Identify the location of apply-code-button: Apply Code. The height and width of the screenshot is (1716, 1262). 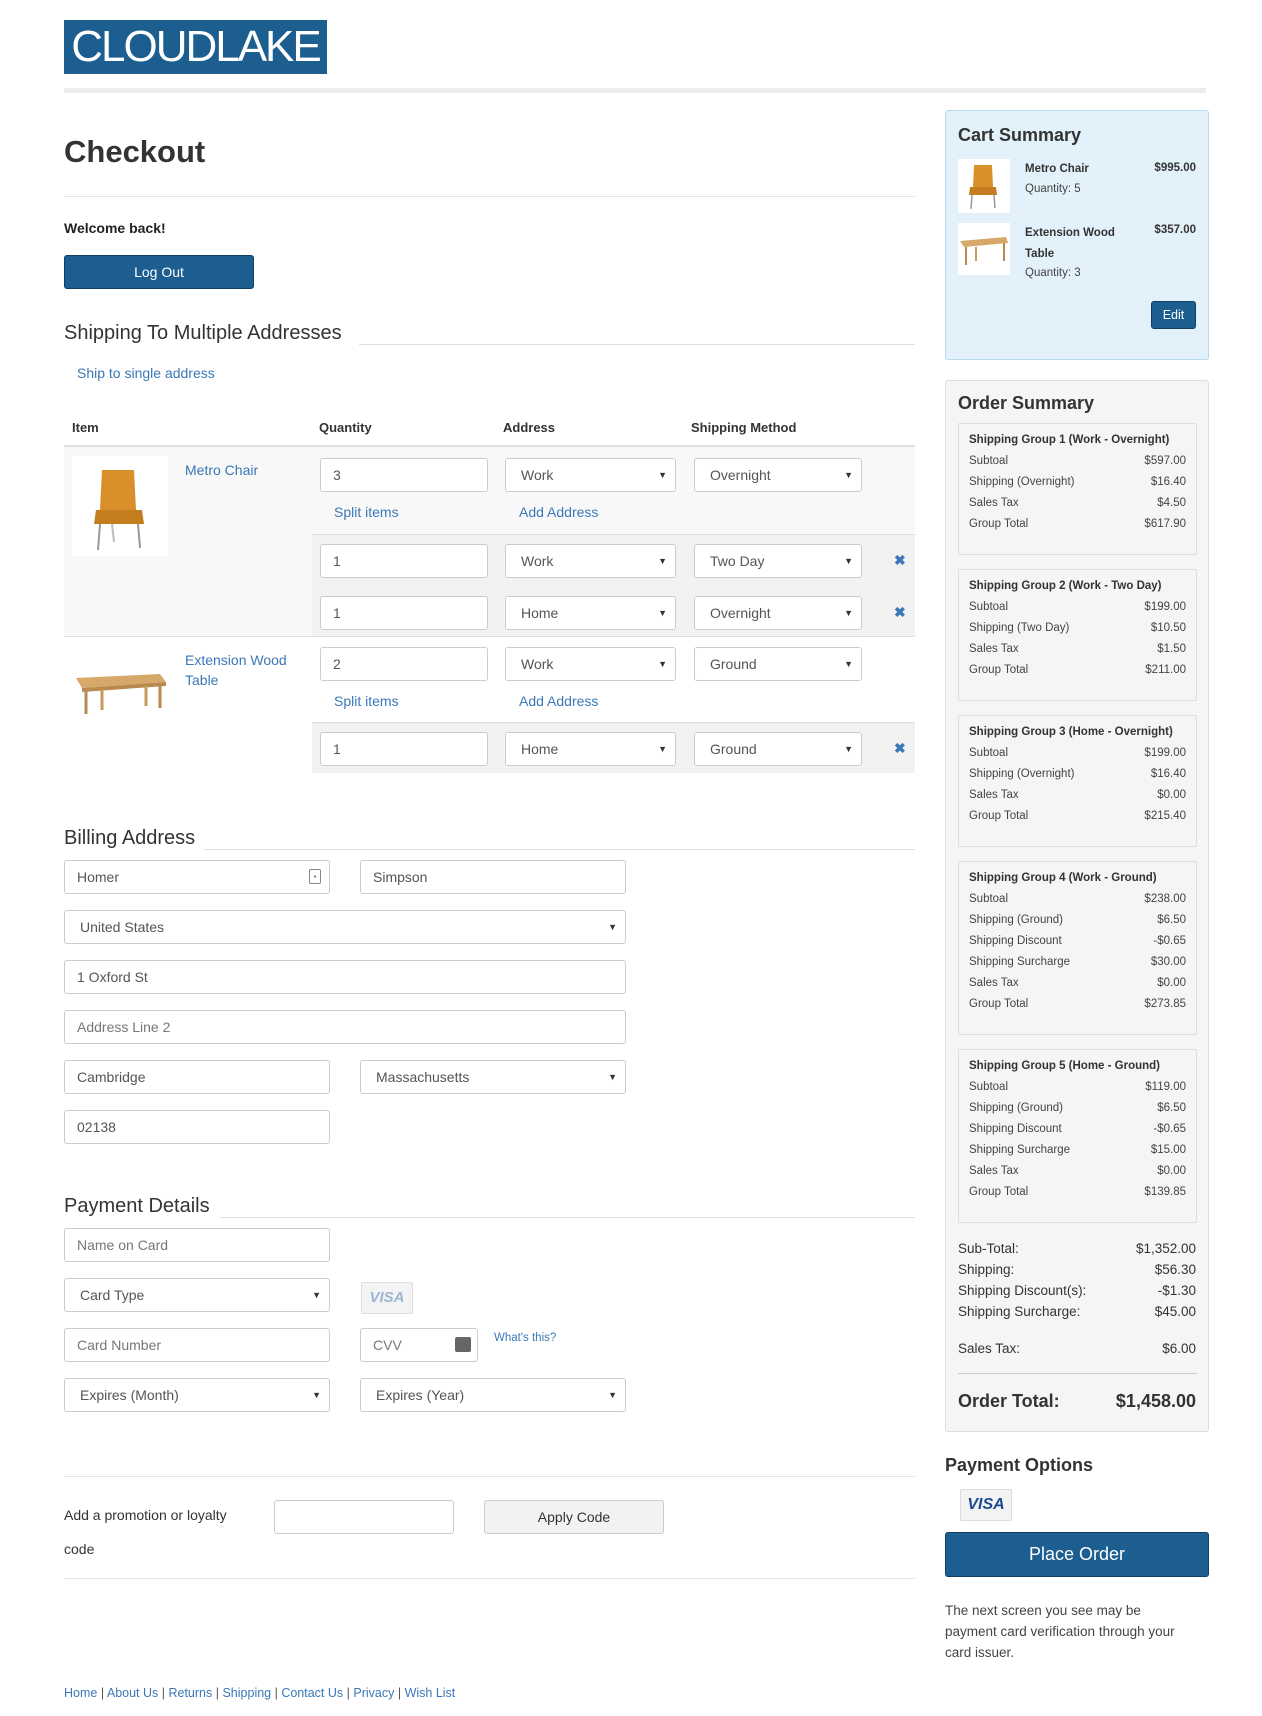
(574, 1517).